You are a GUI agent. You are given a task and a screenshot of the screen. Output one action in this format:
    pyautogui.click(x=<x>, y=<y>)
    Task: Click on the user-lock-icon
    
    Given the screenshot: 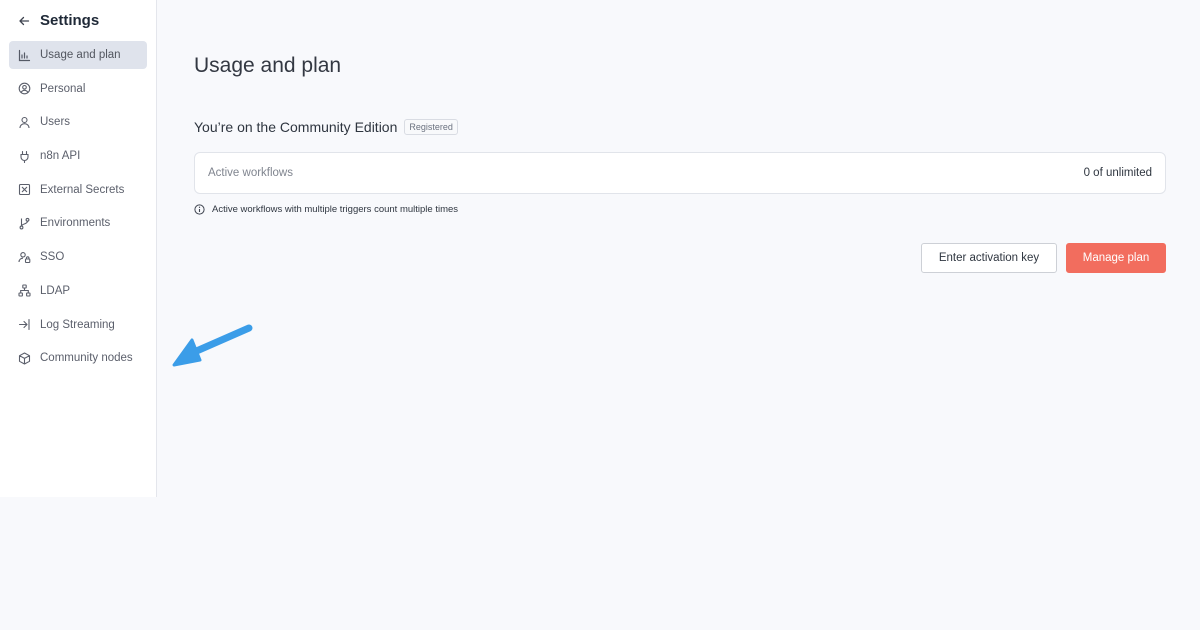 What is the action you would take?
    pyautogui.click(x=24, y=257)
    